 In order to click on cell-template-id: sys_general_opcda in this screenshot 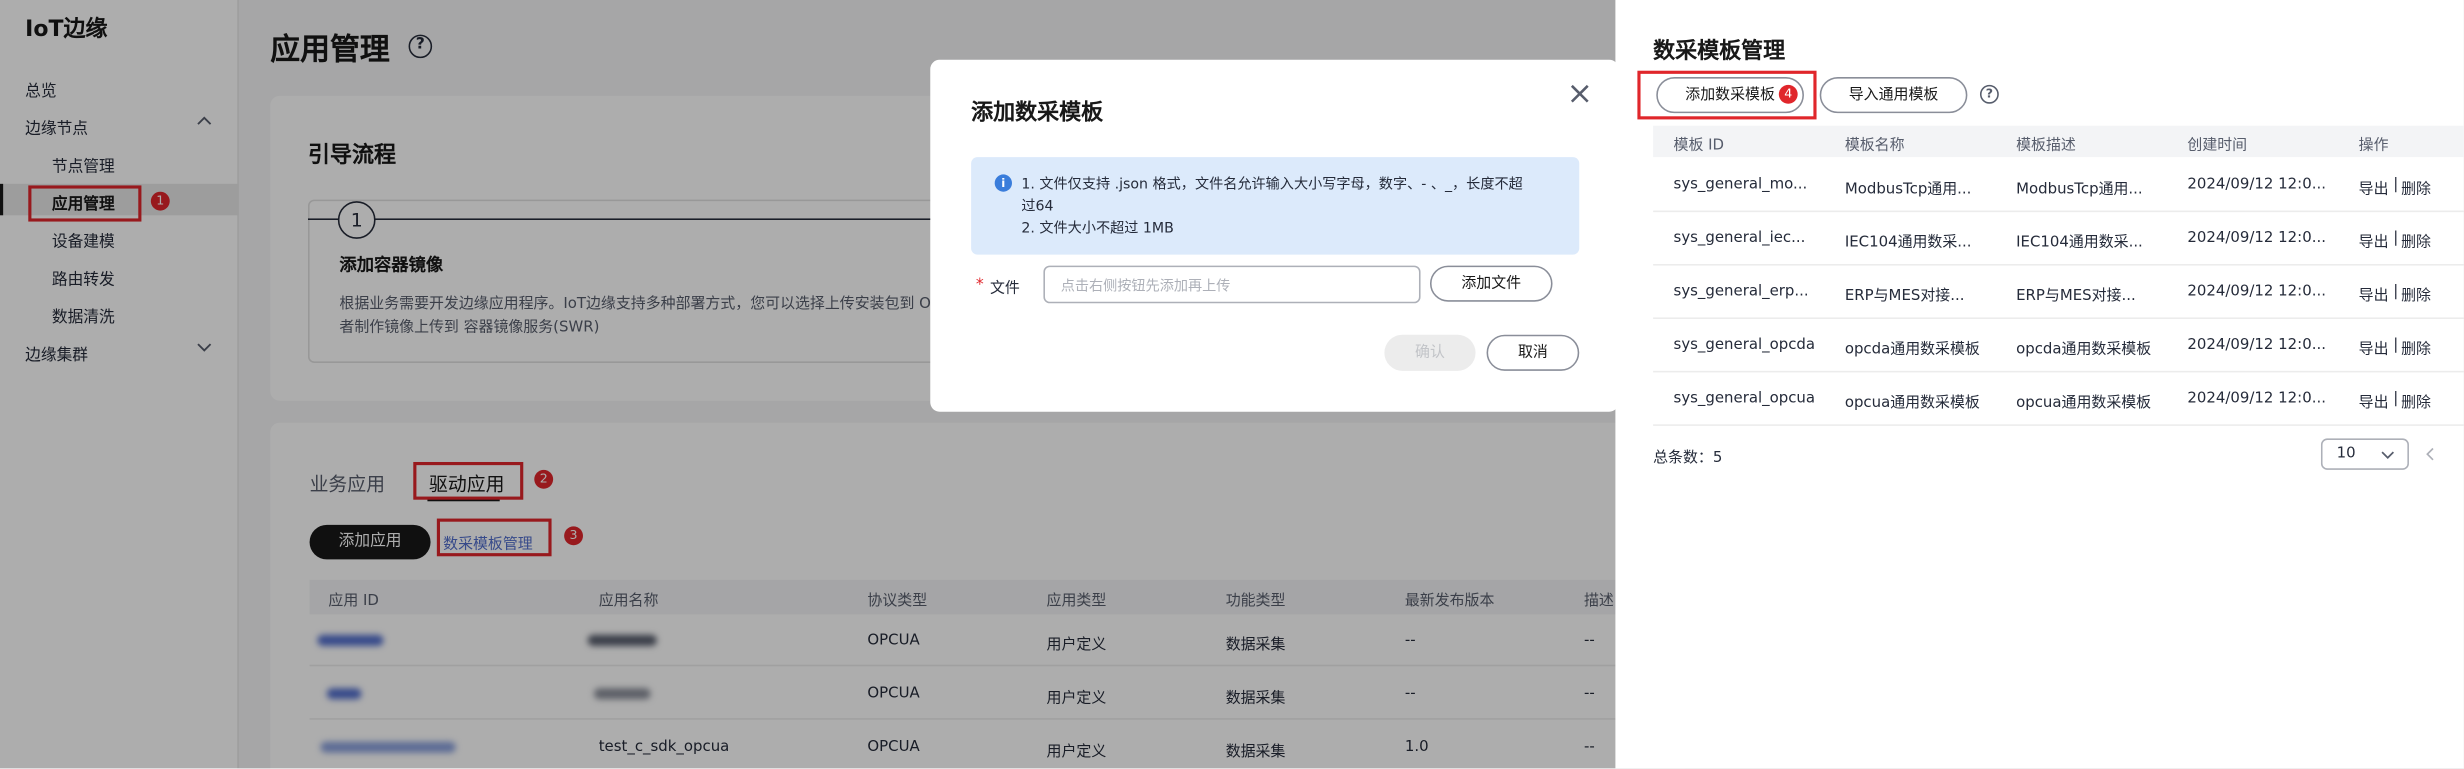, I will do `click(1744, 345)`.